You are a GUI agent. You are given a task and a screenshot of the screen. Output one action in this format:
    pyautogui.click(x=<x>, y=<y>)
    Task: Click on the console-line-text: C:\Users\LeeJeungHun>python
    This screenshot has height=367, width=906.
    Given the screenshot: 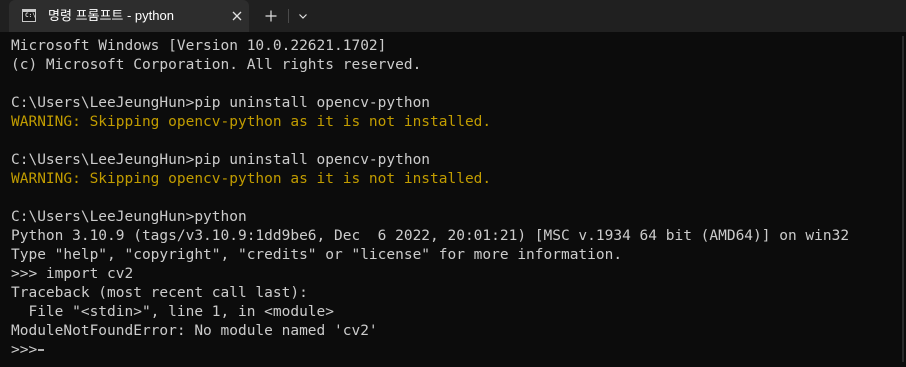 What is the action you would take?
    pyautogui.click(x=129, y=217)
    